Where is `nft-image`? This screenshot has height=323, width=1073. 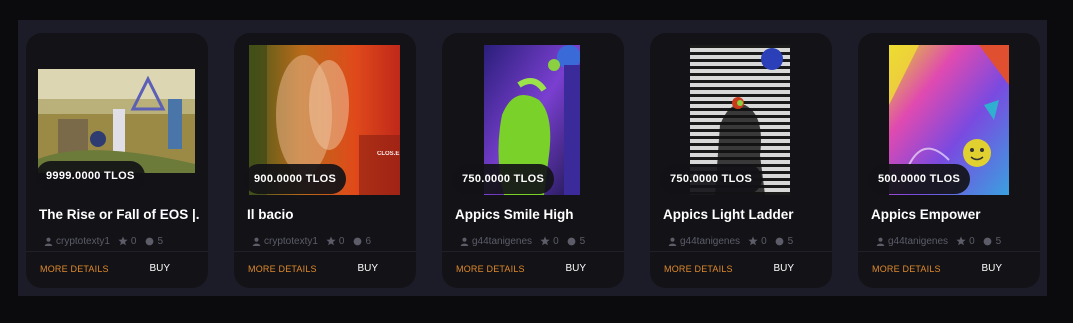 nft-image is located at coordinates (116, 121).